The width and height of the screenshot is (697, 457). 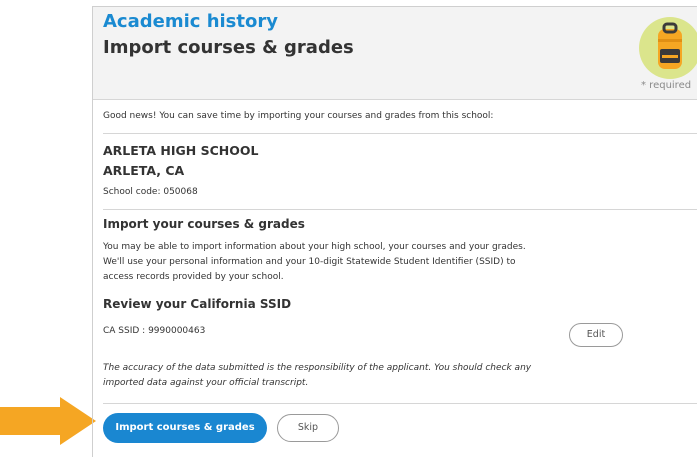 I want to click on import-courses-button: Import courses & grades, so click(x=185, y=428).